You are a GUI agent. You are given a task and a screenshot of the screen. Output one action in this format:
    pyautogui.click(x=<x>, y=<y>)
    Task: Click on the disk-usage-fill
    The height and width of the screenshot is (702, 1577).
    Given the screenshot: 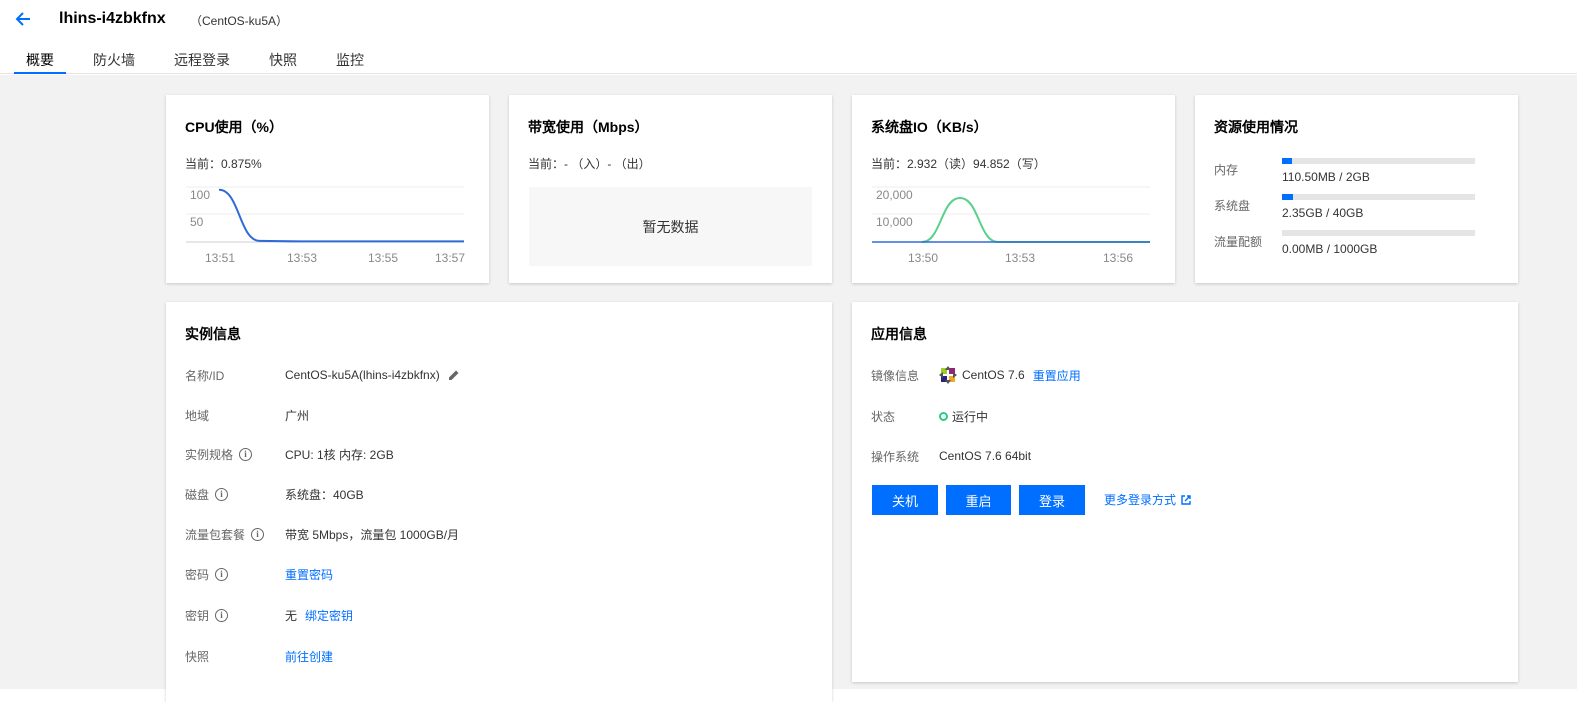 What is the action you would take?
    pyautogui.click(x=1288, y=197)
    